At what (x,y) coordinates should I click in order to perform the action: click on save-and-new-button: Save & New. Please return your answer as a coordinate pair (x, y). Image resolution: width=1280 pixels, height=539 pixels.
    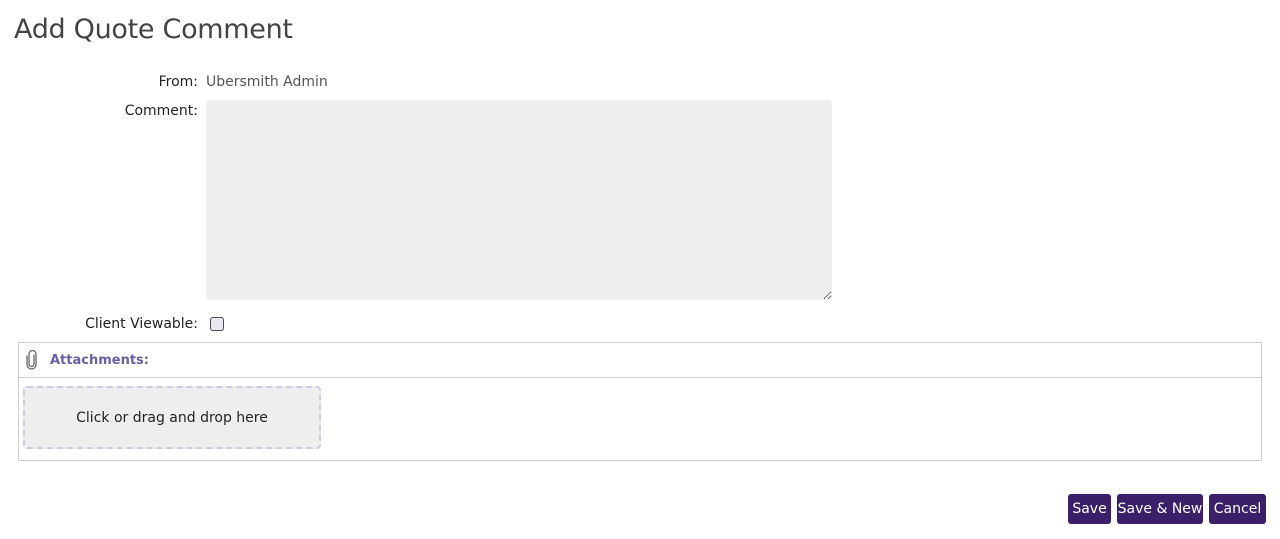
    Looking at the image, I should click on (1160, 509).